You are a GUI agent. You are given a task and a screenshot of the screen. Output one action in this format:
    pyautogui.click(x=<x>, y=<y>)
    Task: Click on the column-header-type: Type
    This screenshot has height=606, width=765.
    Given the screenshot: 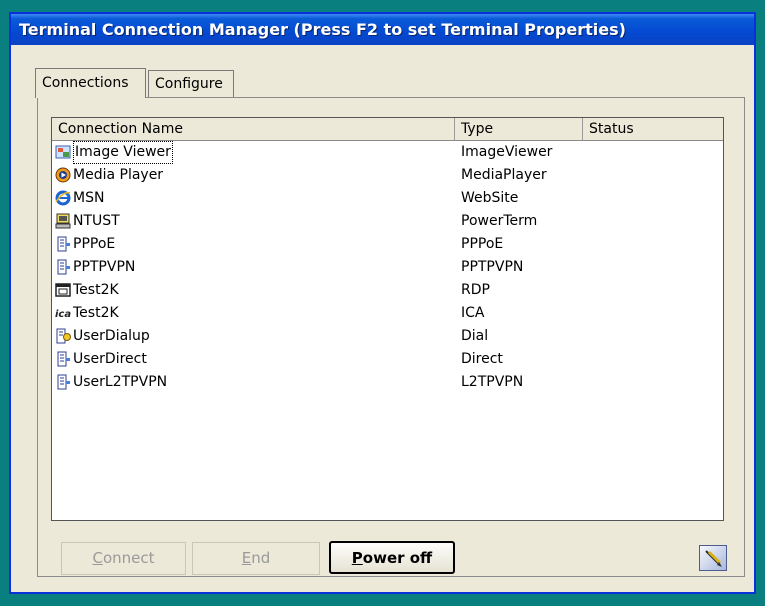 What is the action you would take?
    pyautogui.click(x=519, y=129)
    